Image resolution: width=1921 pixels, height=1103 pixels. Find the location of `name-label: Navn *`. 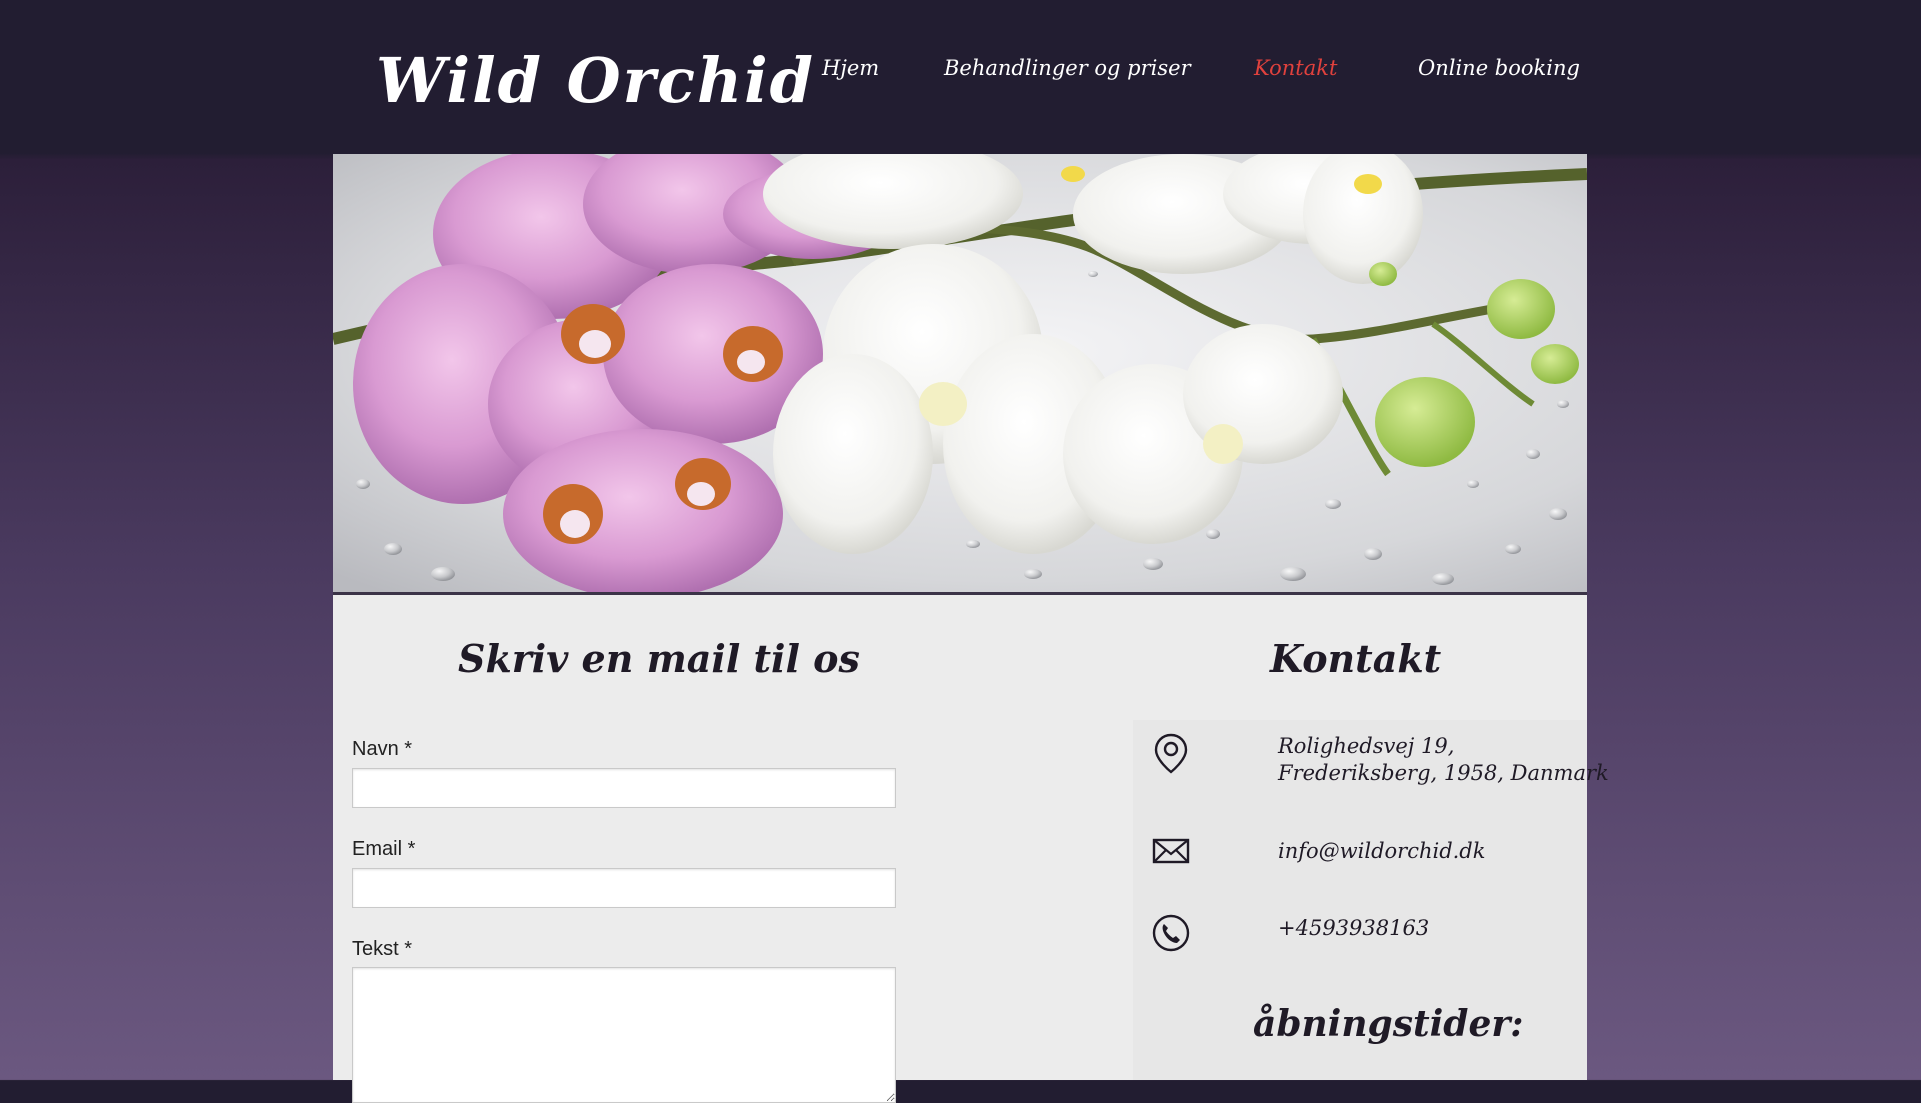

name-label: Navn * is located at coordinates (382, 749).